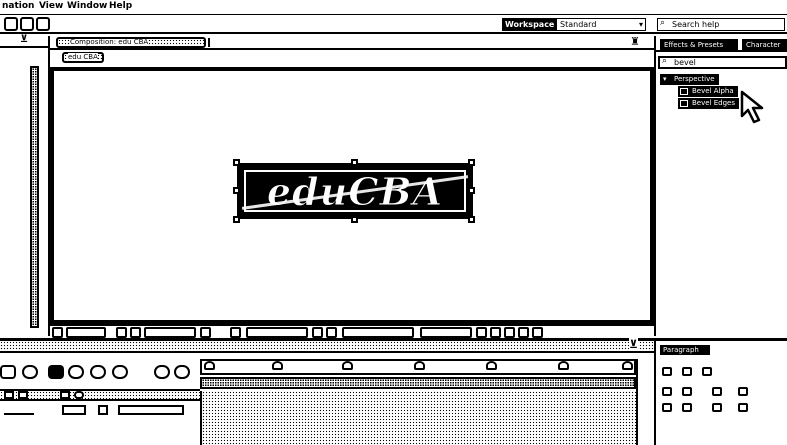 The height and width of the screenshot is (445, 787). Describe the element at coordinates (277, 332) in the screenshot. I see `resolution-select` at that location.